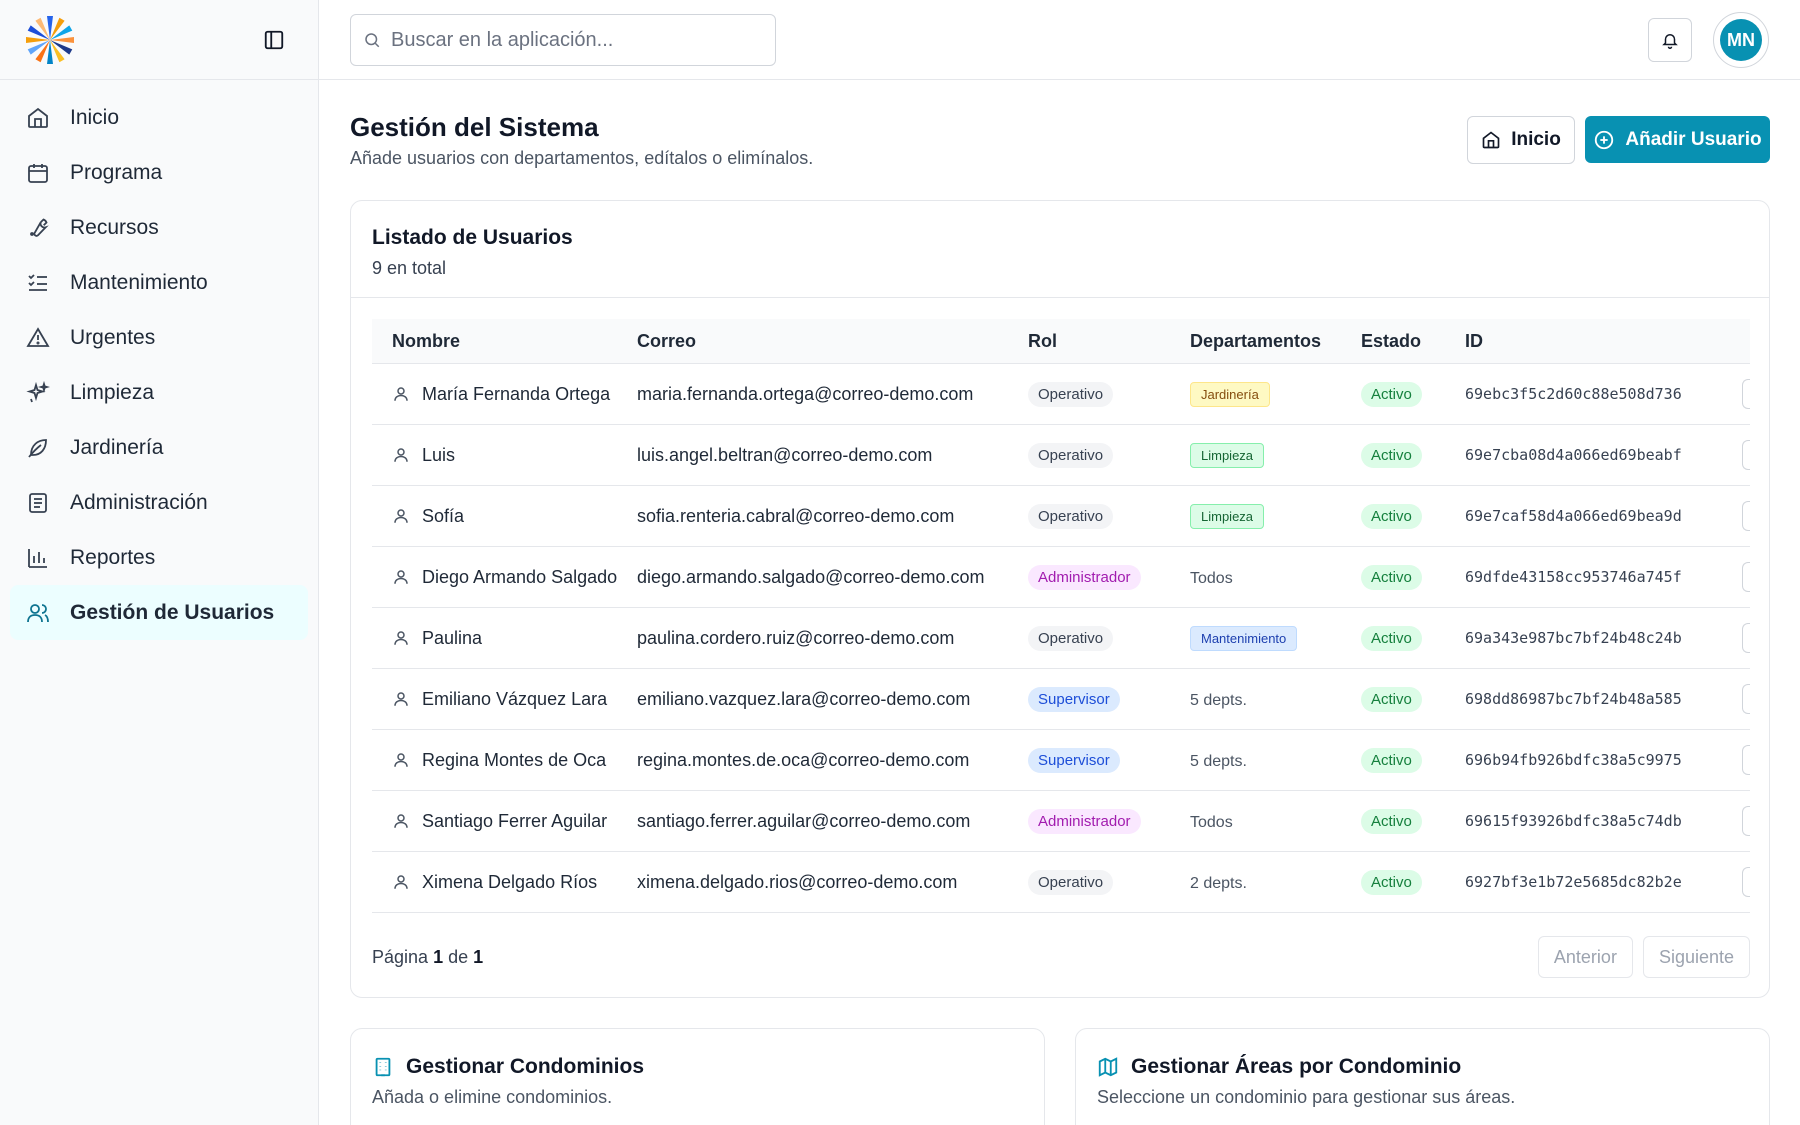 Image resolution: width=1800 pixels, height=1125 pixels. I want to click on sidebar-item-inicio: Inicio, so click(154, 117).